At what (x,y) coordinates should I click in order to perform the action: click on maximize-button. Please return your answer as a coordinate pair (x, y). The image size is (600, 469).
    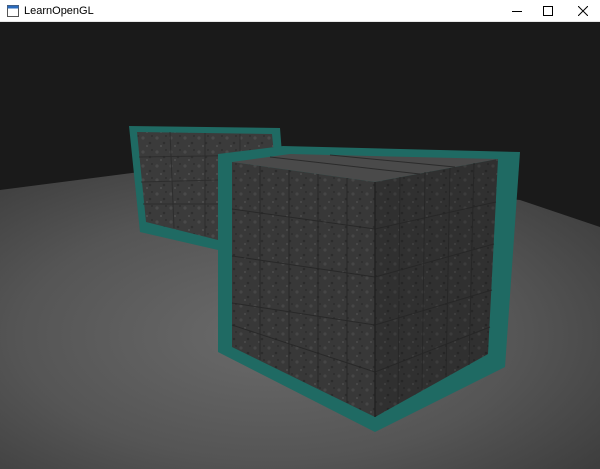
    Looking at the image, I should click on (548, 11).